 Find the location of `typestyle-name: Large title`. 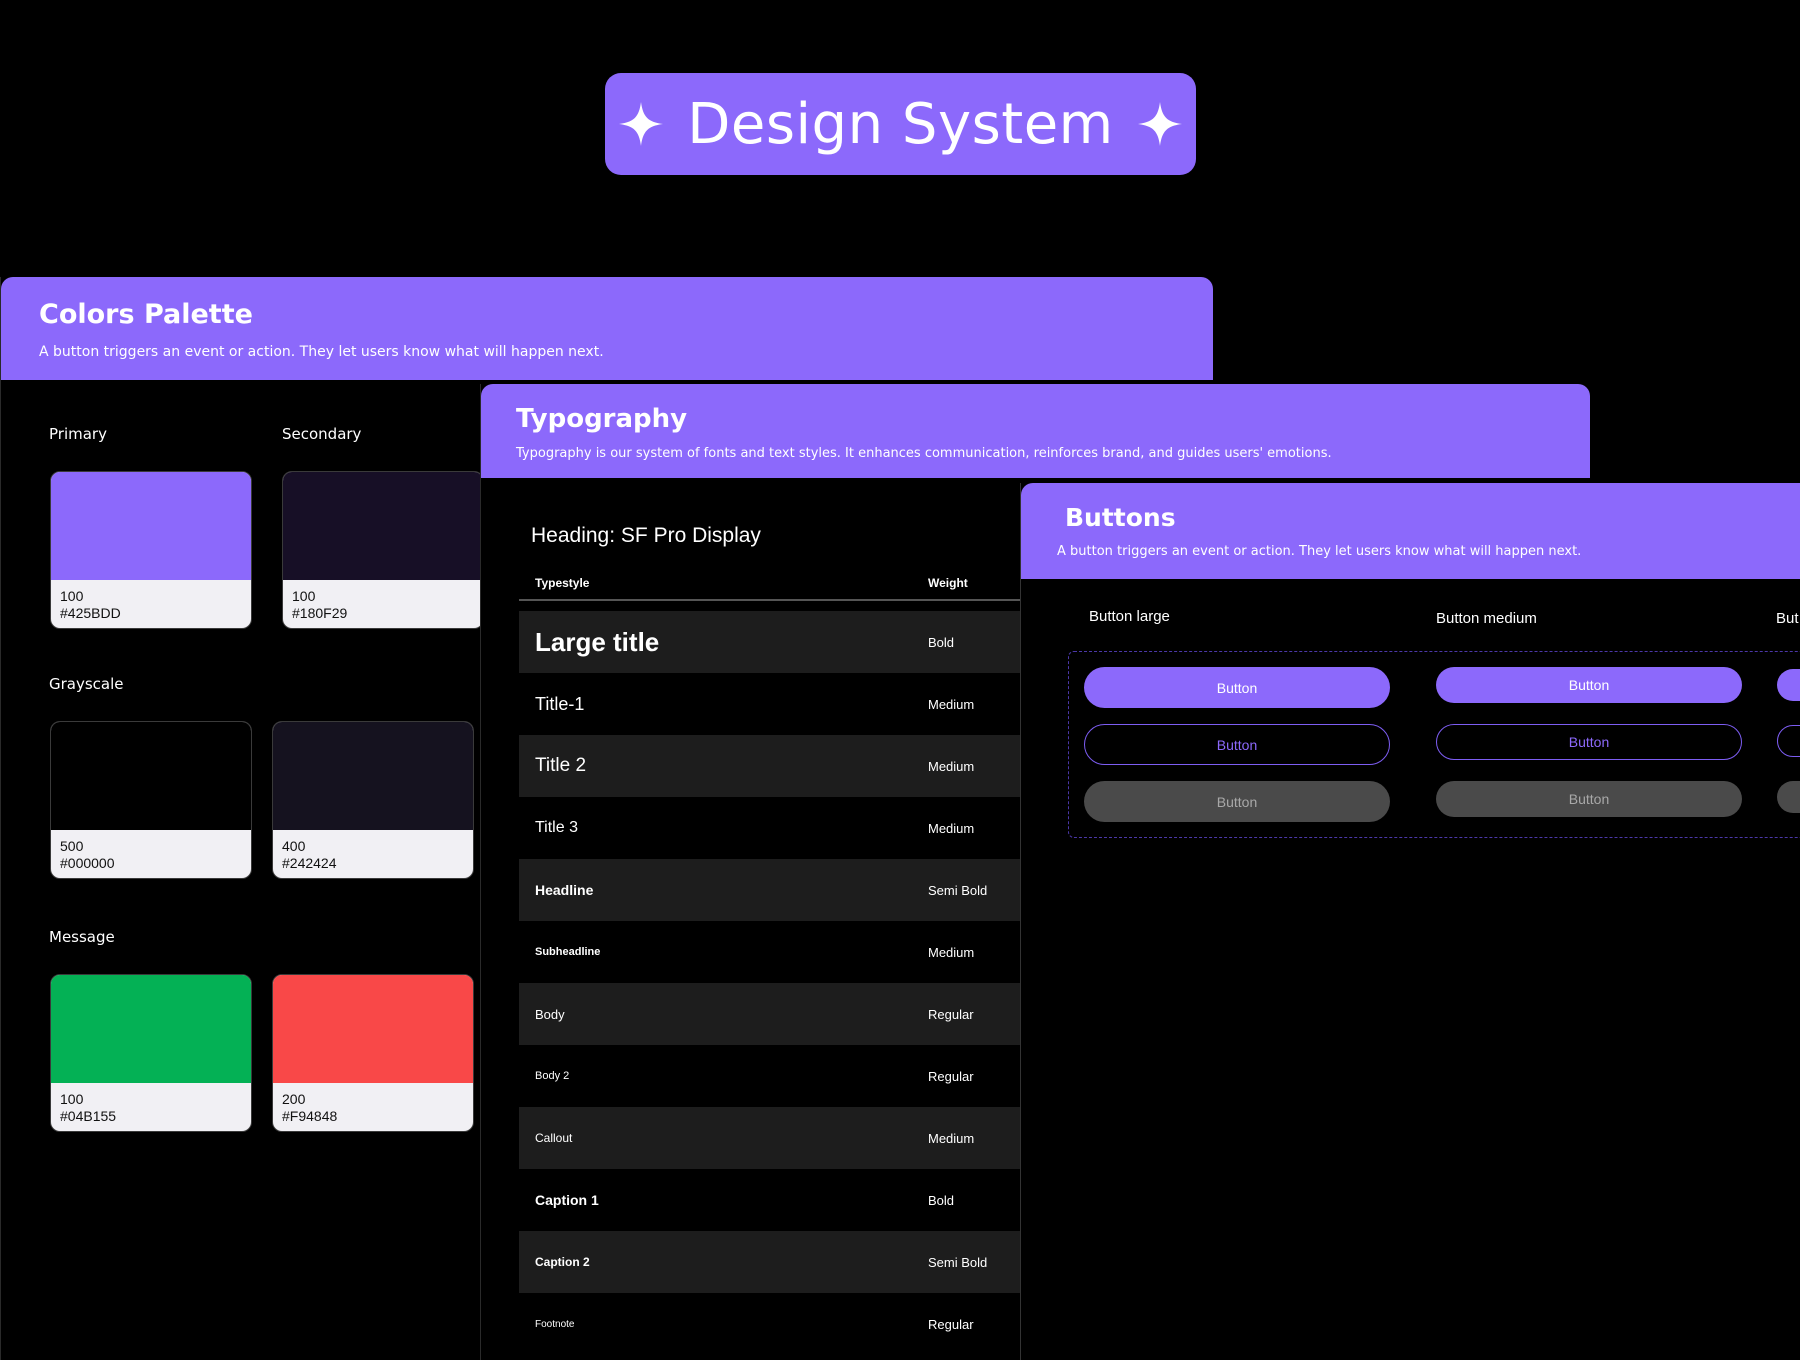

typestyle-name: Large title is located at coordinates (597, 641).